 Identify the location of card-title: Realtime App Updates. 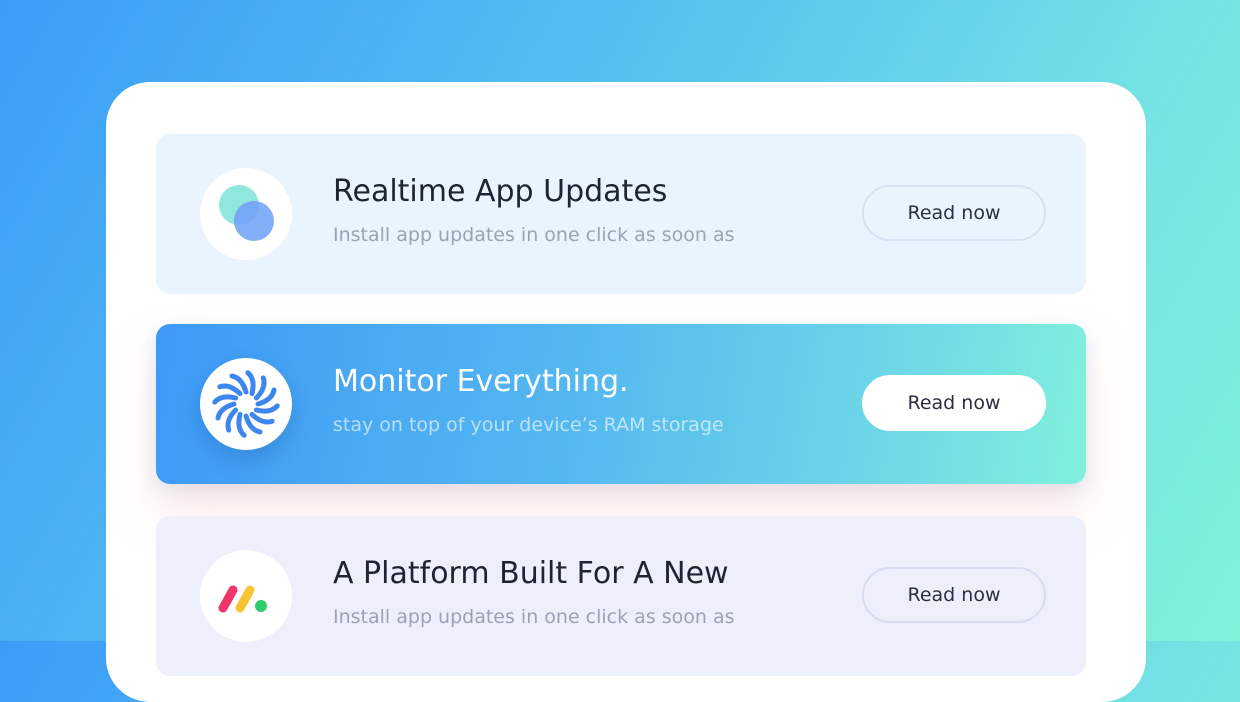
(500, 191).